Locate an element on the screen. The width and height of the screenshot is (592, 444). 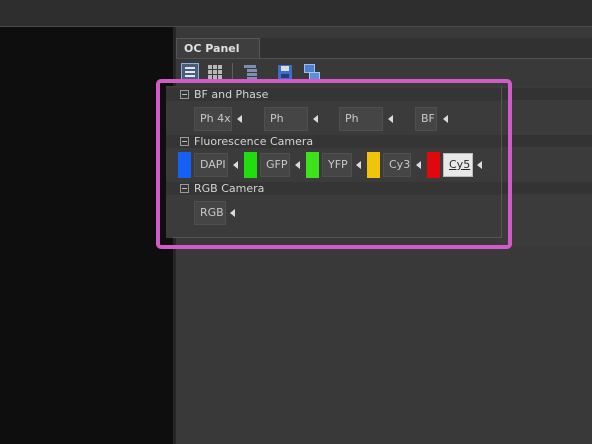
toolbar-separator is located at coordinates (232, 72).